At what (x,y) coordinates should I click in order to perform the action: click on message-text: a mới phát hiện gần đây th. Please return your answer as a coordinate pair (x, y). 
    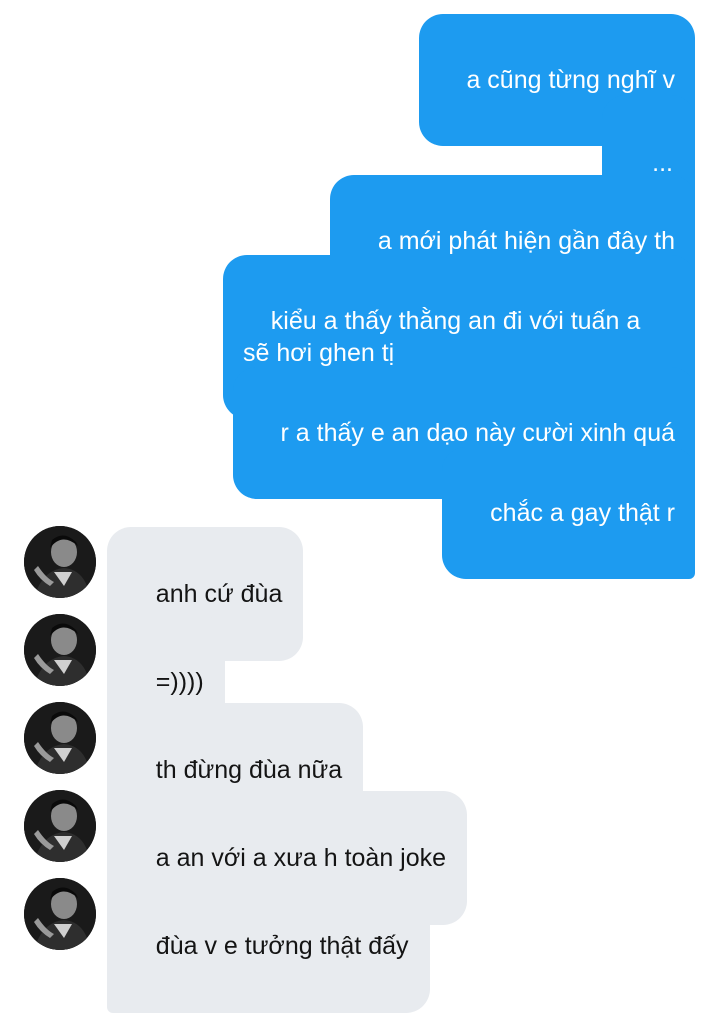
    Looking at the image, I should click on (526, 241).